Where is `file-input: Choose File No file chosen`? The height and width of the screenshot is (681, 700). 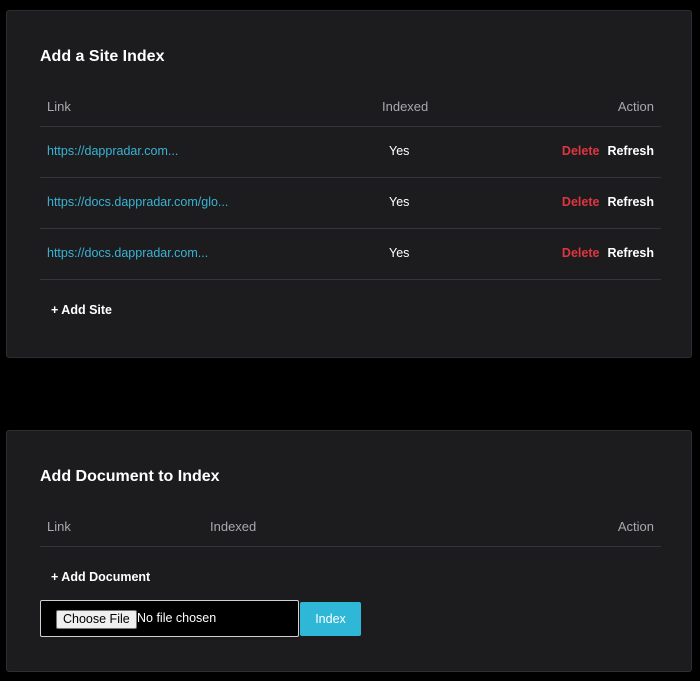
file-input: Choose File No file chosen is located at coordinates (169, 618).